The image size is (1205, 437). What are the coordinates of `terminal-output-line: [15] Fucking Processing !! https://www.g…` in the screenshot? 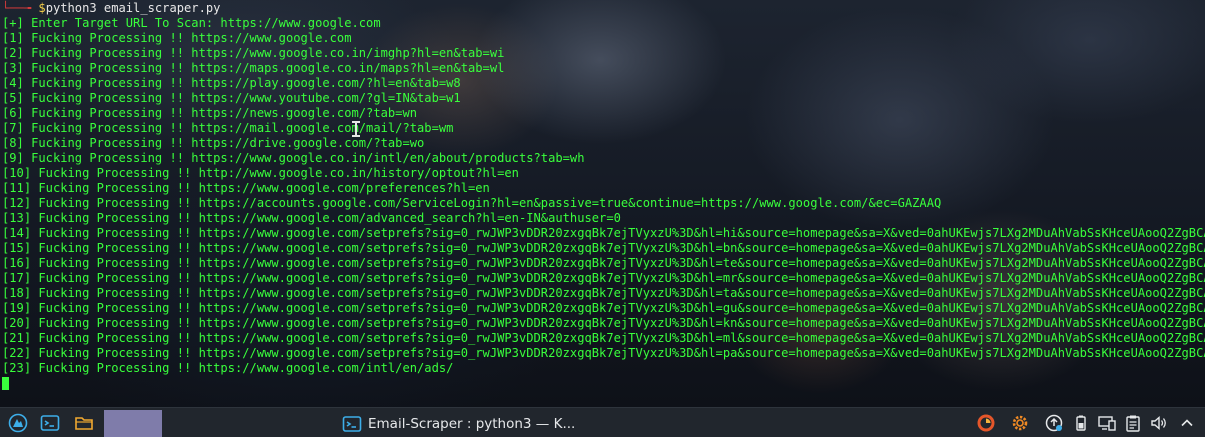 It's located at (603, 248).